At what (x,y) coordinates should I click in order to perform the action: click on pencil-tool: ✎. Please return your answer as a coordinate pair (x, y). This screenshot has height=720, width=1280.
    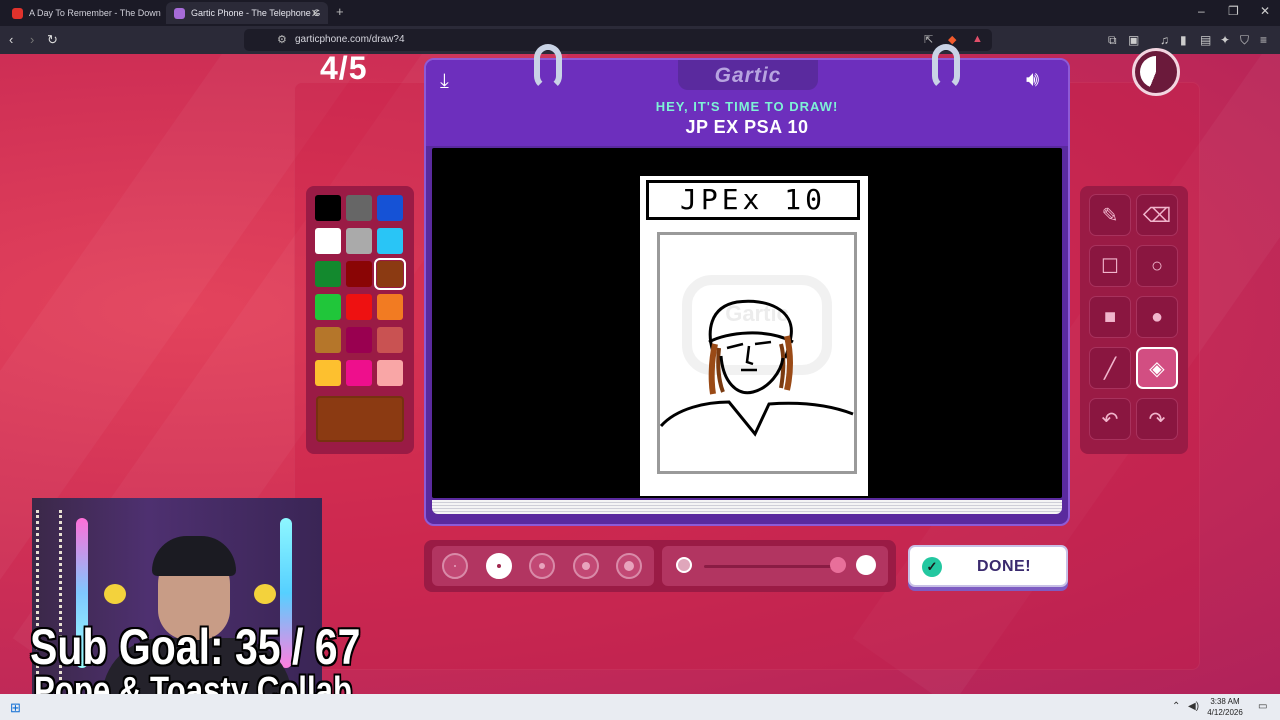
    Looking at the image, I should click on (1110, 215).